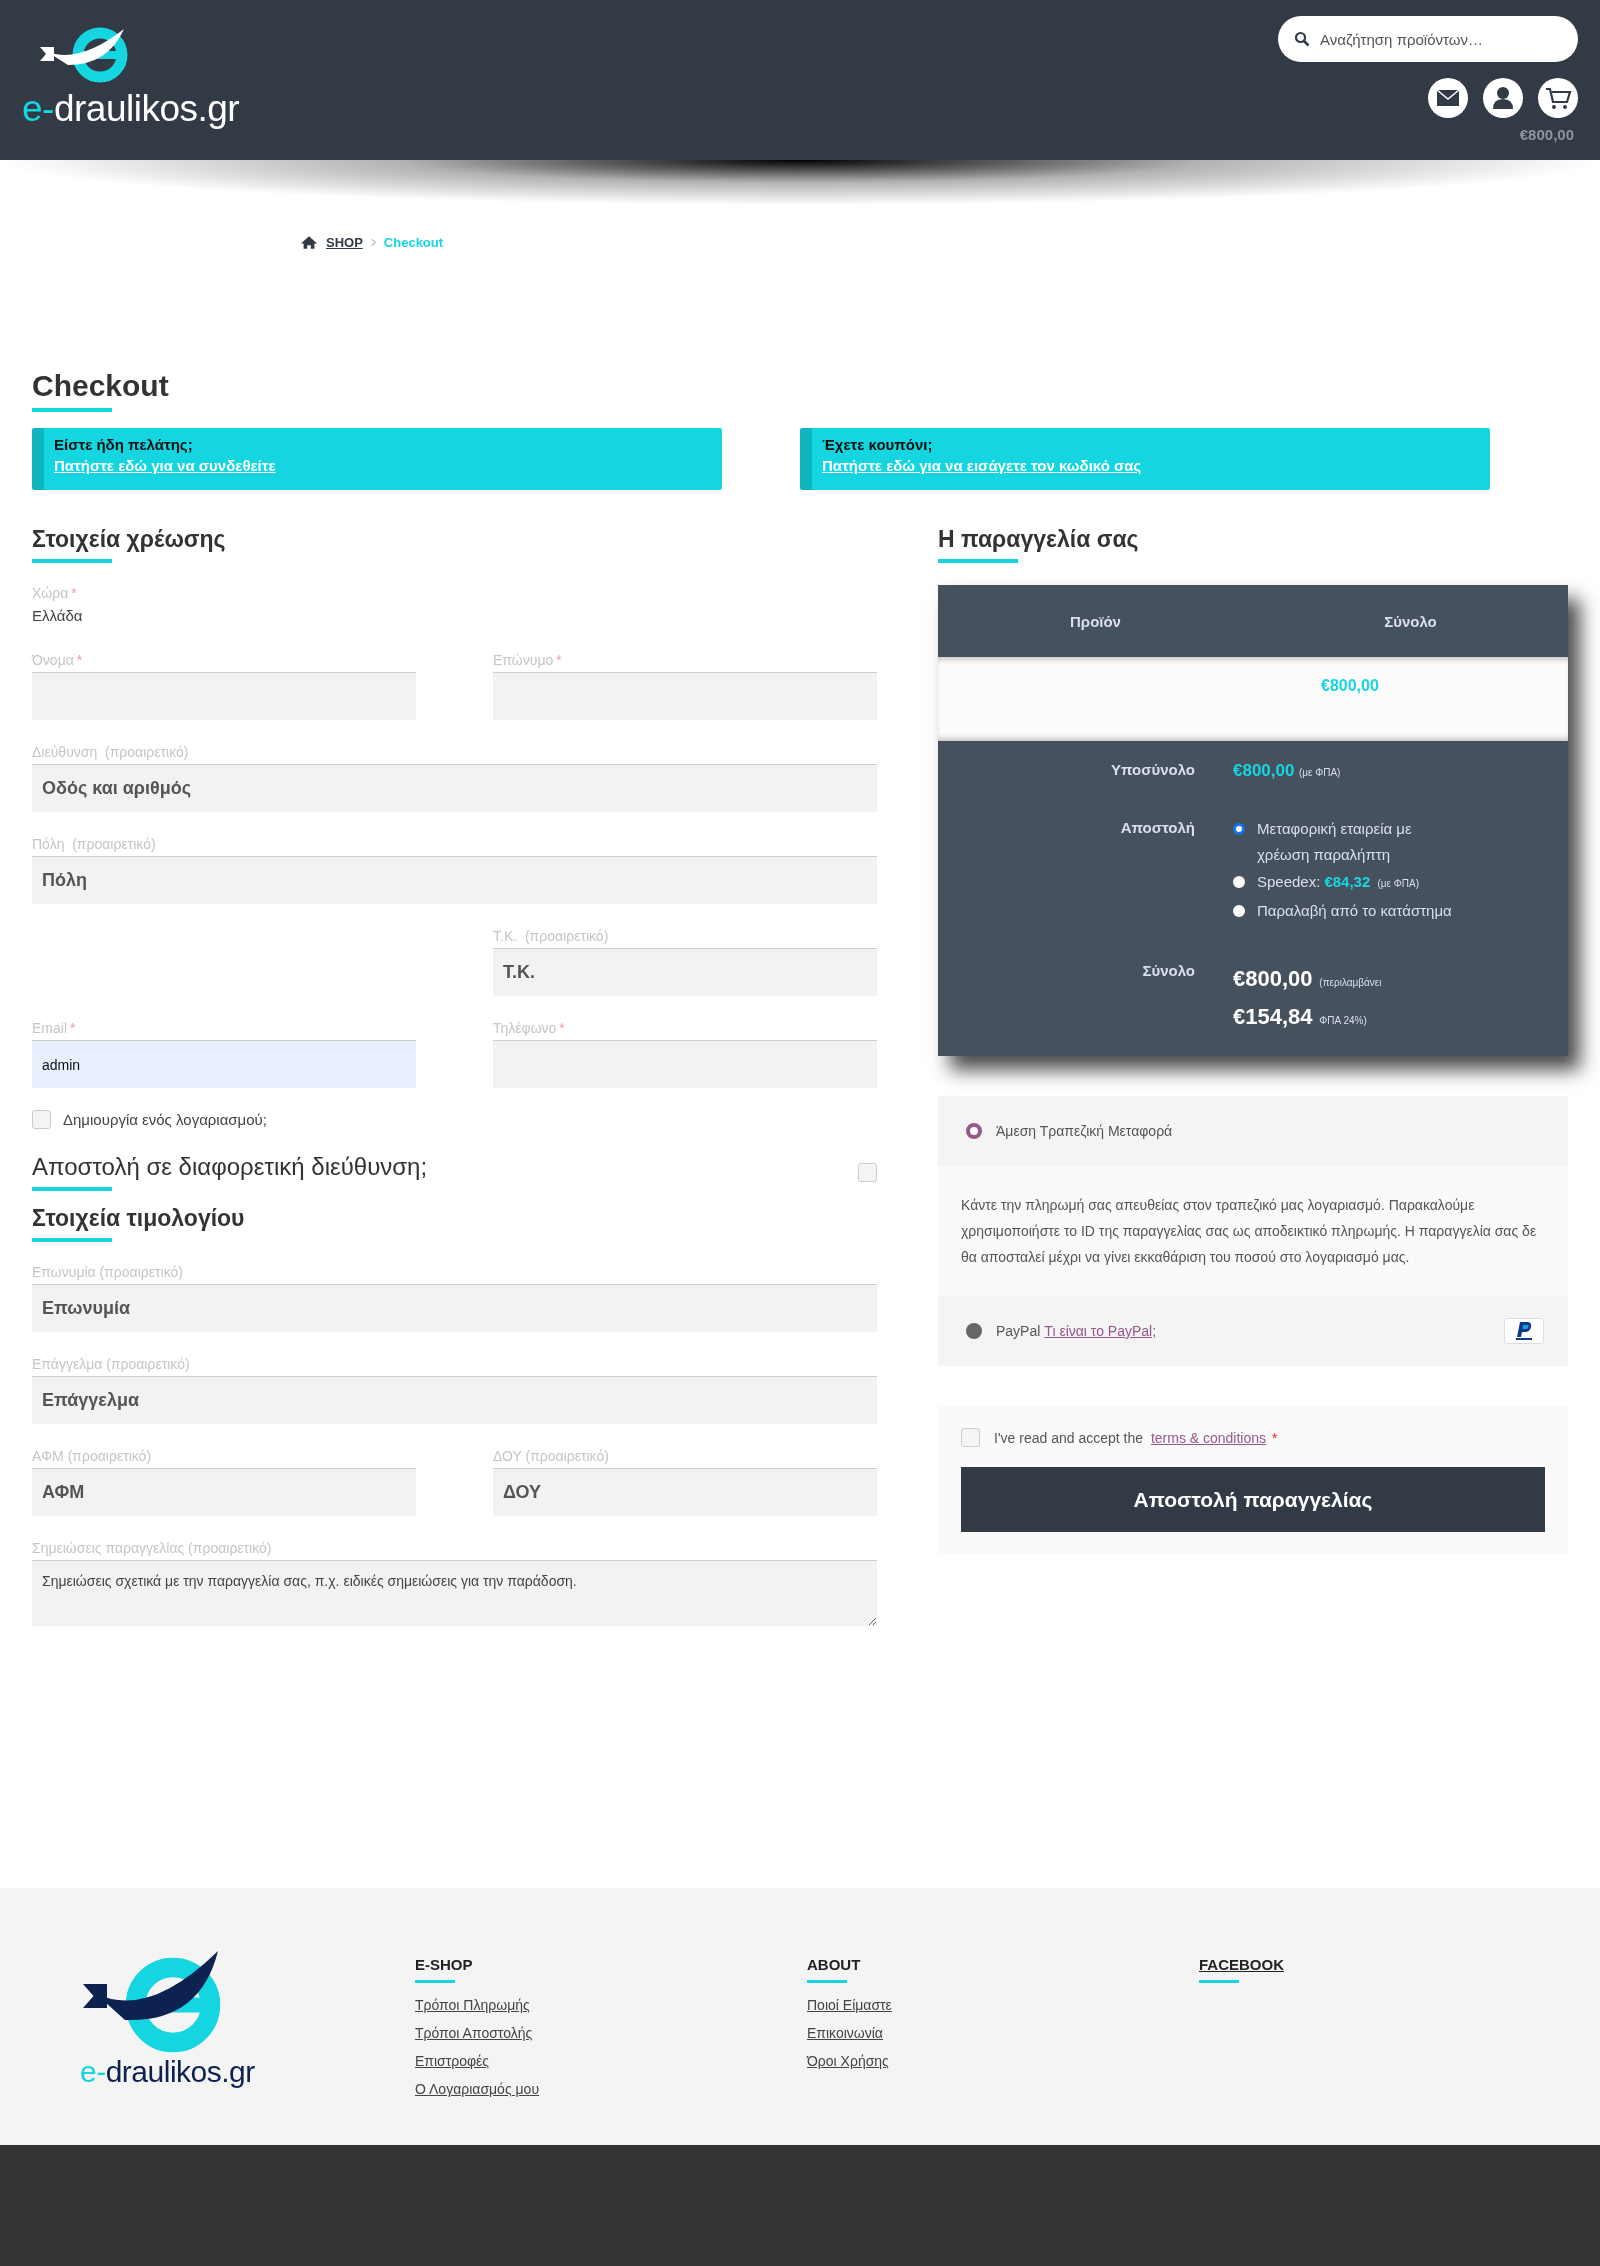 The height and width of the screenshot is (2266, 1600). Describe the element at coordinates (224, 1492) in the screenshot. I see `text-field: ΑΦΜ` at that location.